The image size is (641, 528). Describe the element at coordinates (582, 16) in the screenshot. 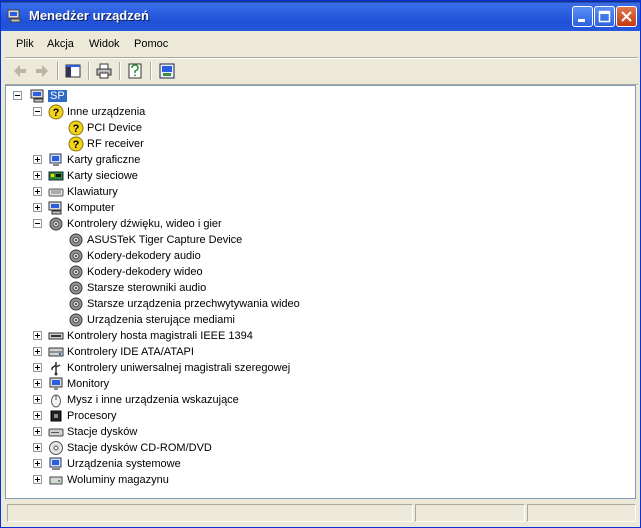

I see `minimize-button` at that location.